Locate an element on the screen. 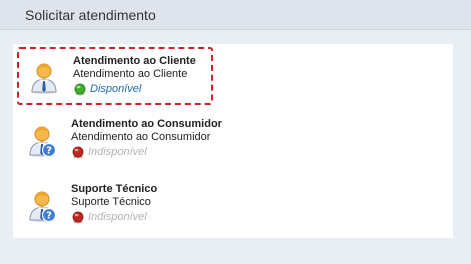 This screenshot has height=264, width=471. item-subtitle: Atendimento ao Cliente is located at coordinates (130, 74).